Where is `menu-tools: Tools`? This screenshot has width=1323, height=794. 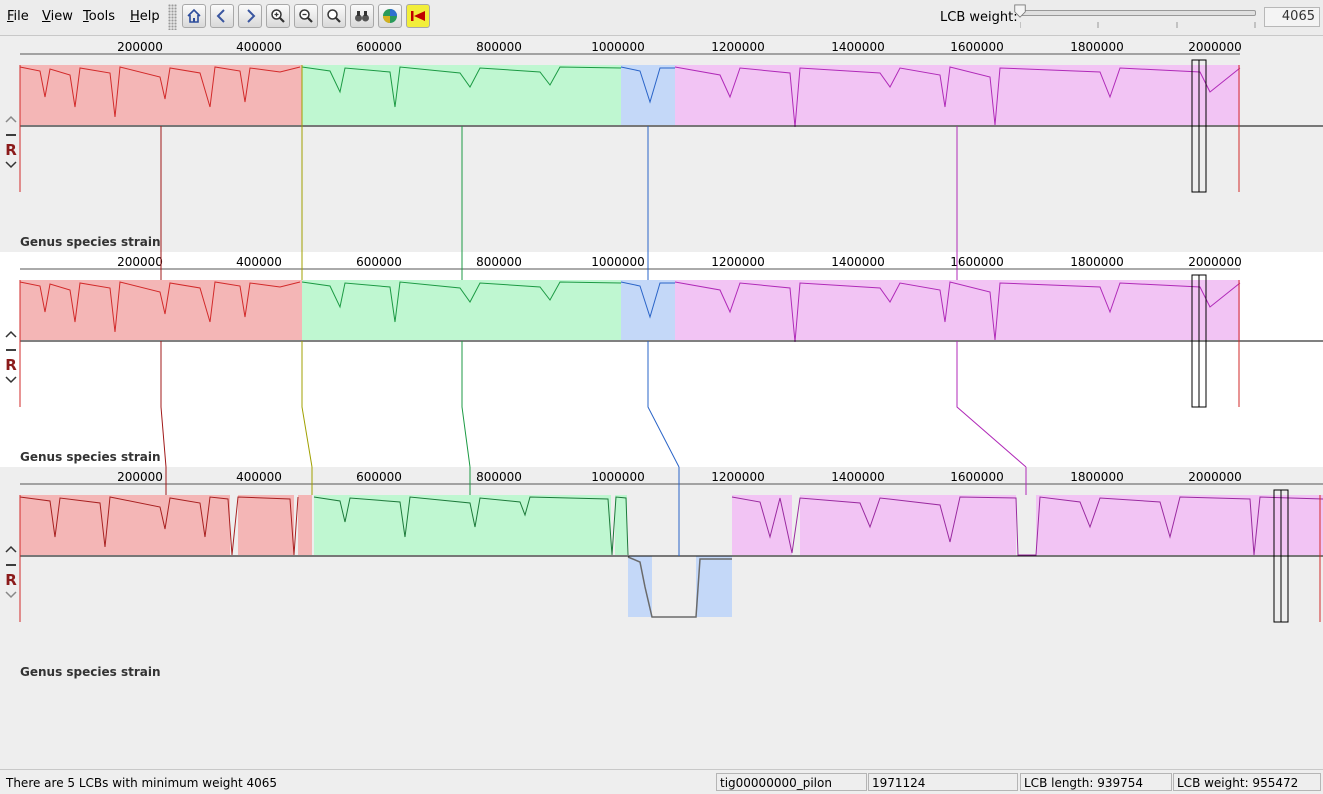 menu-tools: Tools is located at coordinates (99, 16).